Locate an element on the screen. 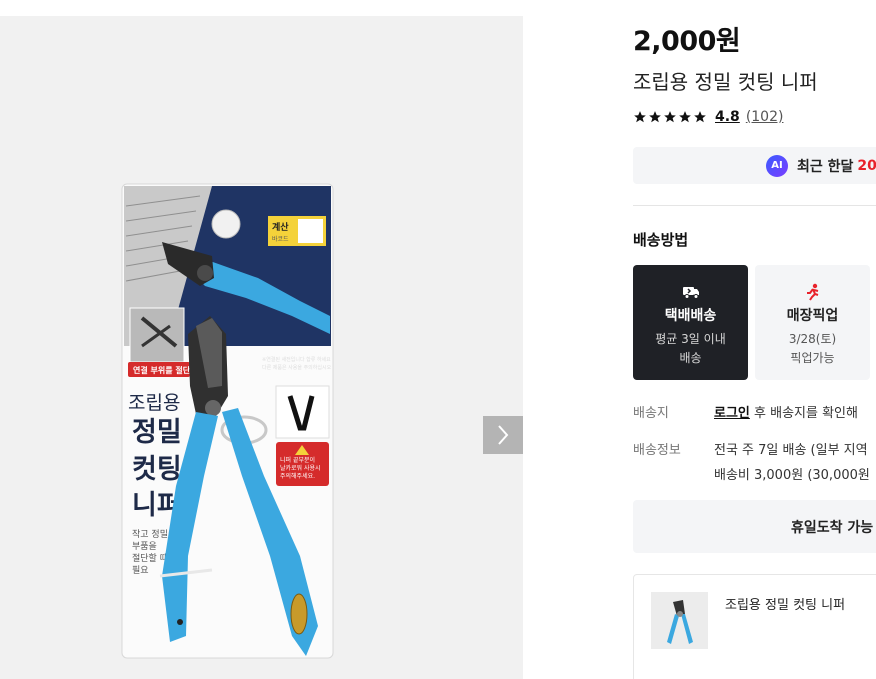 The height and width of the screenshot is (679, 876). next-image-button is located at coordinates (503, 435).